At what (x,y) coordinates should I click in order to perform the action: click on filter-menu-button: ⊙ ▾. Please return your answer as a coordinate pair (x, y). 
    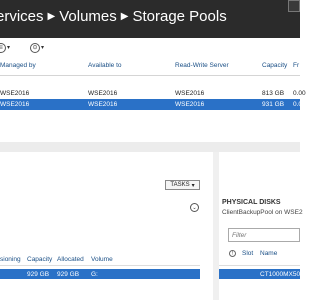
    Looking at the image, I should click on (37, 47).